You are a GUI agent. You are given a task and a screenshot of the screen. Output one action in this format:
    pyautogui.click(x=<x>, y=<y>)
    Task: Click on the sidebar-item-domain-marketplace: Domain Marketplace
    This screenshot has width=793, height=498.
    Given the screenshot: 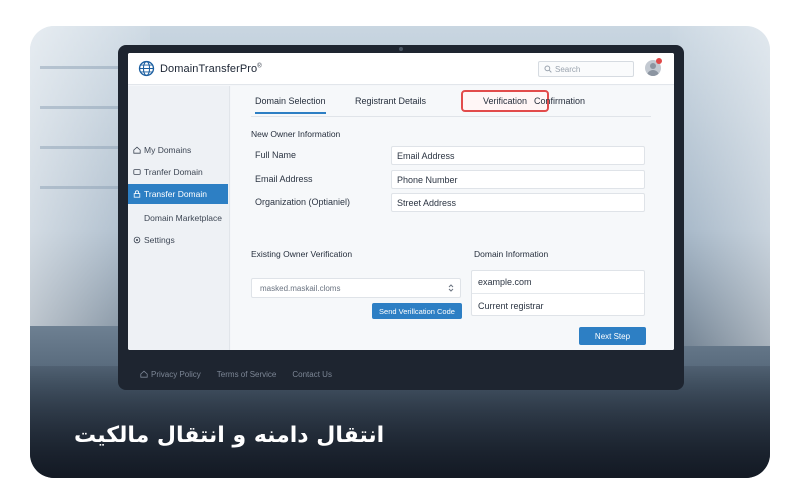 What is the action you would take?
    pyautogui.click(x=178, y=218)
    